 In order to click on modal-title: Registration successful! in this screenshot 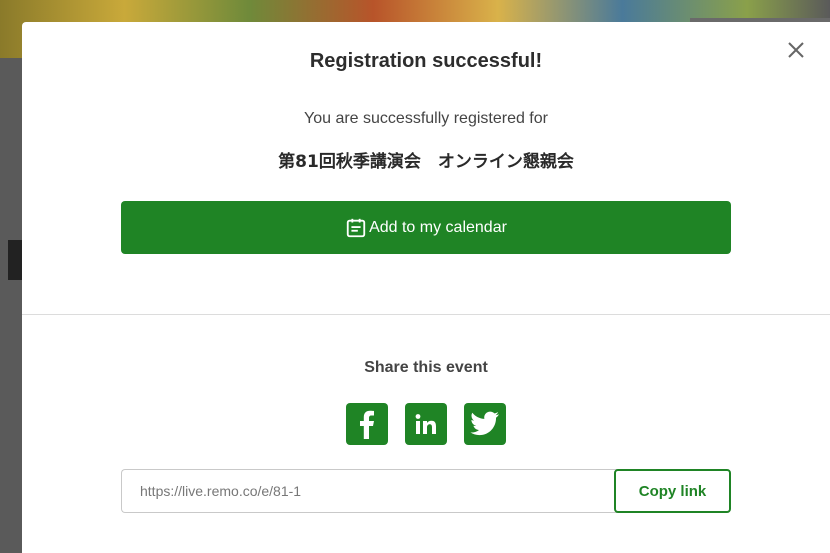, I will do `click(426, 61)`.